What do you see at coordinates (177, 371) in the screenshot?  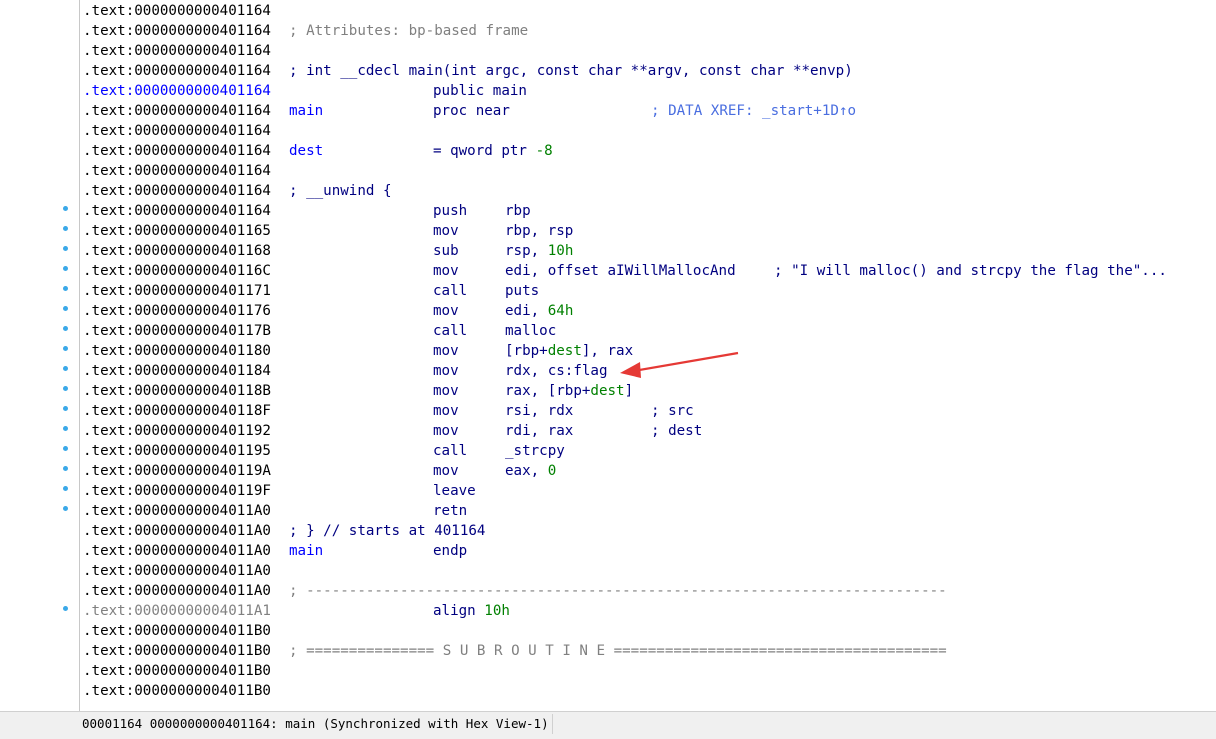 I see `line-address: .text:0000000000401184` at bounding box center [177, 371].